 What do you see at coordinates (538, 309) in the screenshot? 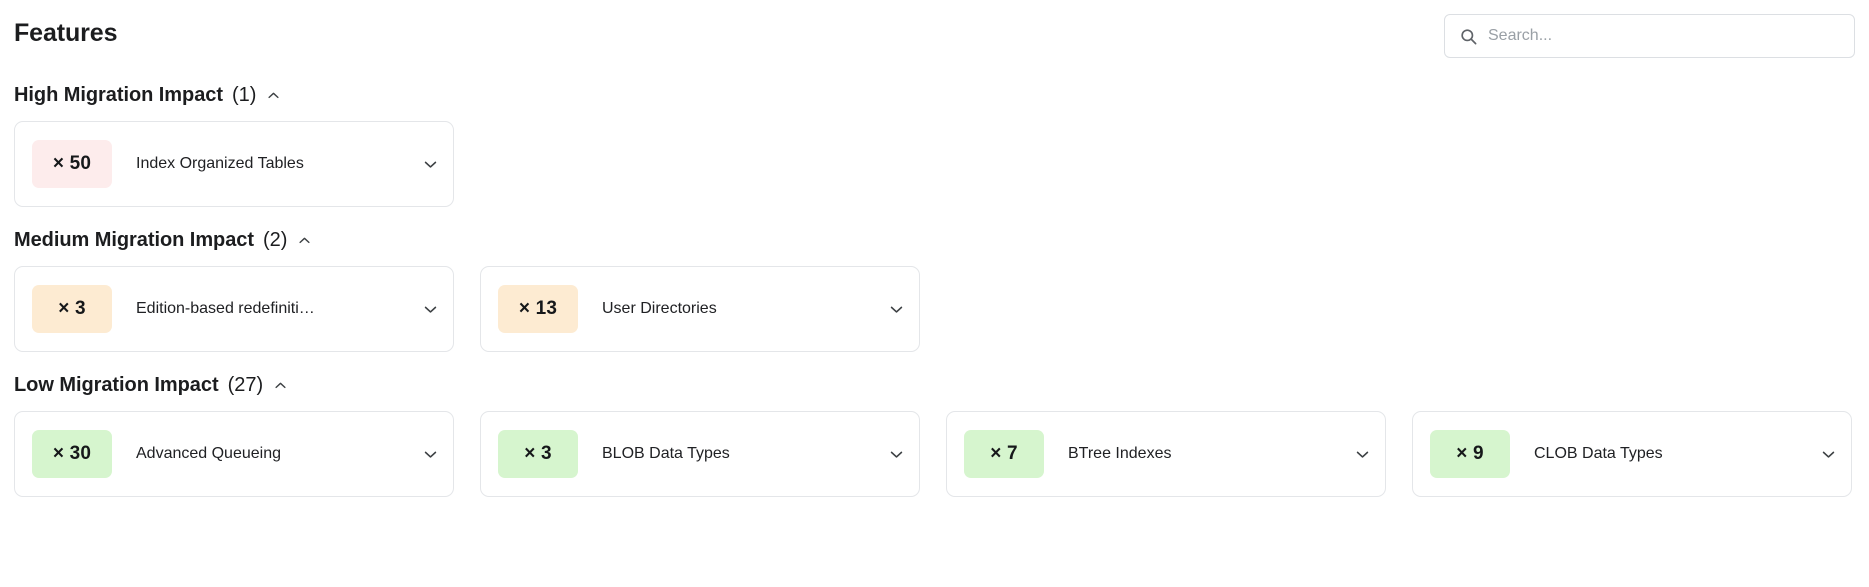
I see `feature-count-badge: × 13` at bounding box center [538, 309].